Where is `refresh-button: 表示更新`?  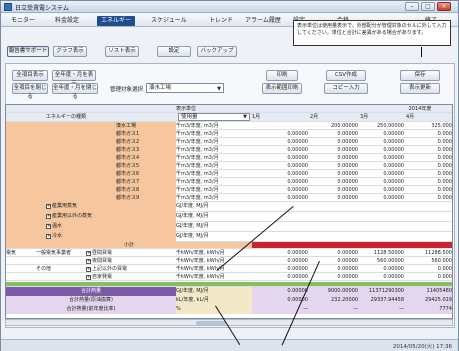
refresh-button: 表示更新 is located at coordinates (420, 88).